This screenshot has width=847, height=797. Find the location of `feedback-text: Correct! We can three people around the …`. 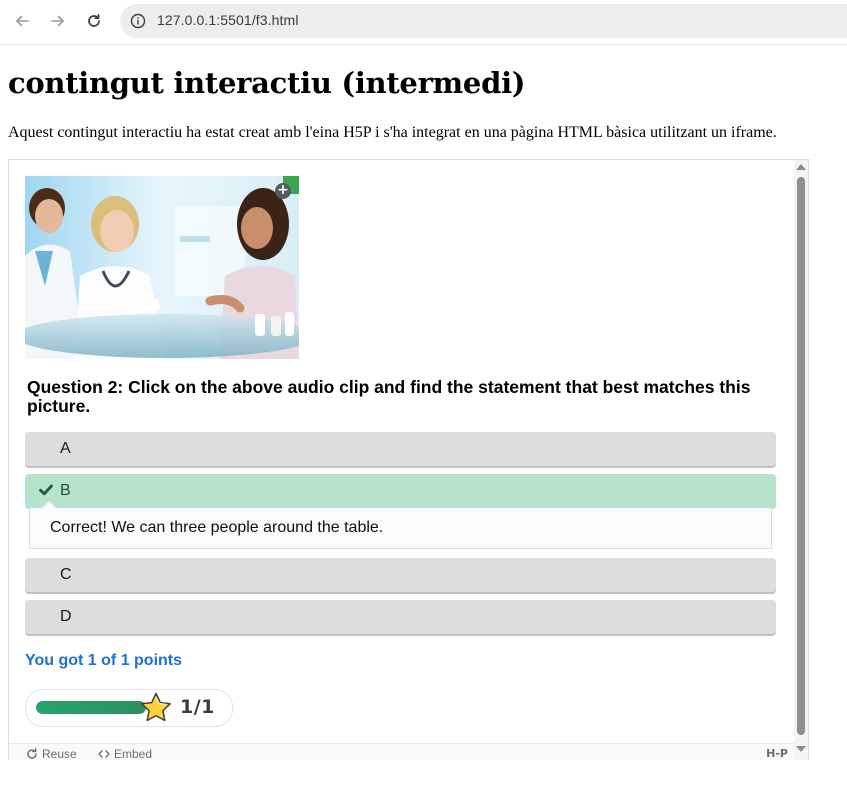

feedback-text: Correct! We can three people around the … is located at coordinates (217, 527).